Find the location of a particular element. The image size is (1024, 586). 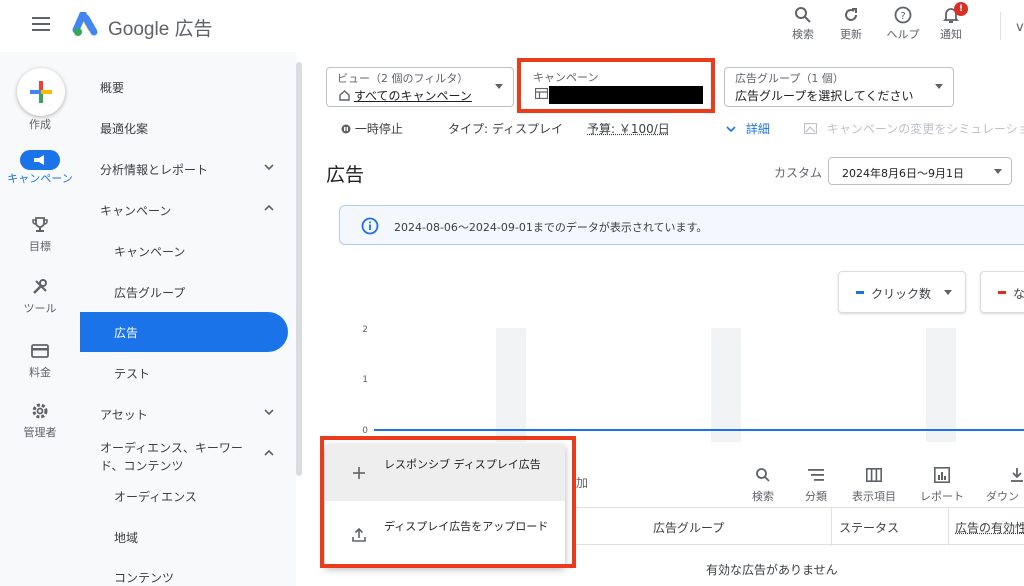

segment-button: 分類 is located at coordinates (816, 484).